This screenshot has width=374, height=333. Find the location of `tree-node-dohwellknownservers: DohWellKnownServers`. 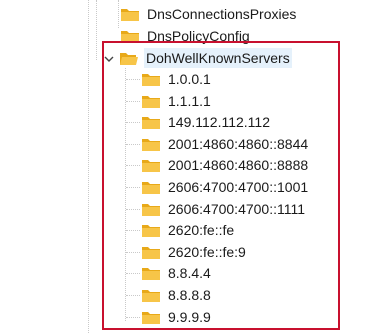

tree-node-dohwellknownservers: DohWellKnownServers is located at coordinates (206, 58).